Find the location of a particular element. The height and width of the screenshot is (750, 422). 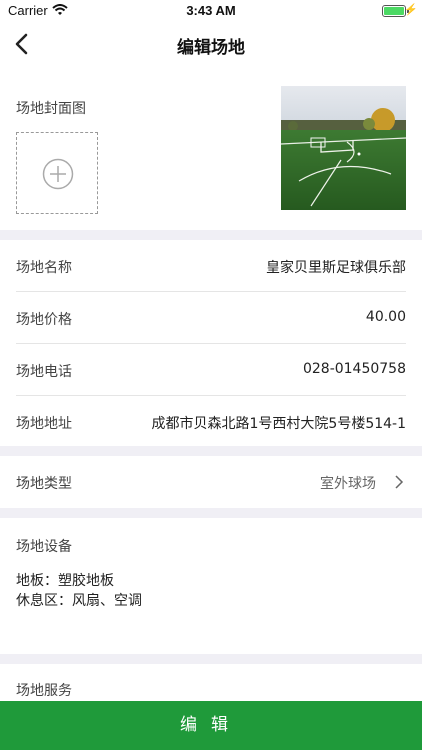

venue-type-value: 室外球场 is located at coordinates (348, 484).